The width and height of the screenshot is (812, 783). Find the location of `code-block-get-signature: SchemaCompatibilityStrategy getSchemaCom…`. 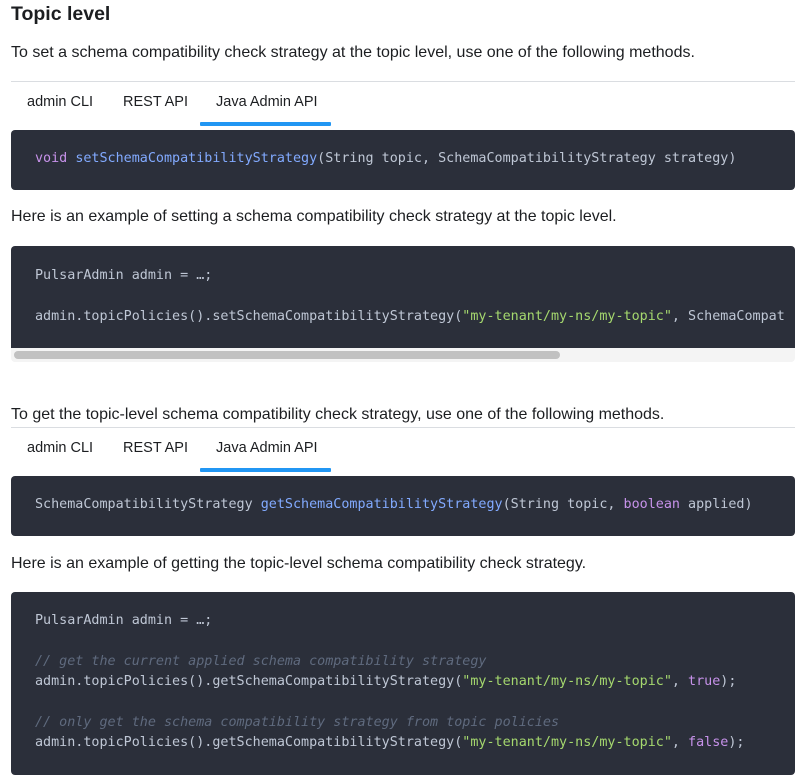

code-block-get-signature: SchemaCompatibilityStrategy getSchemaCom… is located at coordinates (403, 506).